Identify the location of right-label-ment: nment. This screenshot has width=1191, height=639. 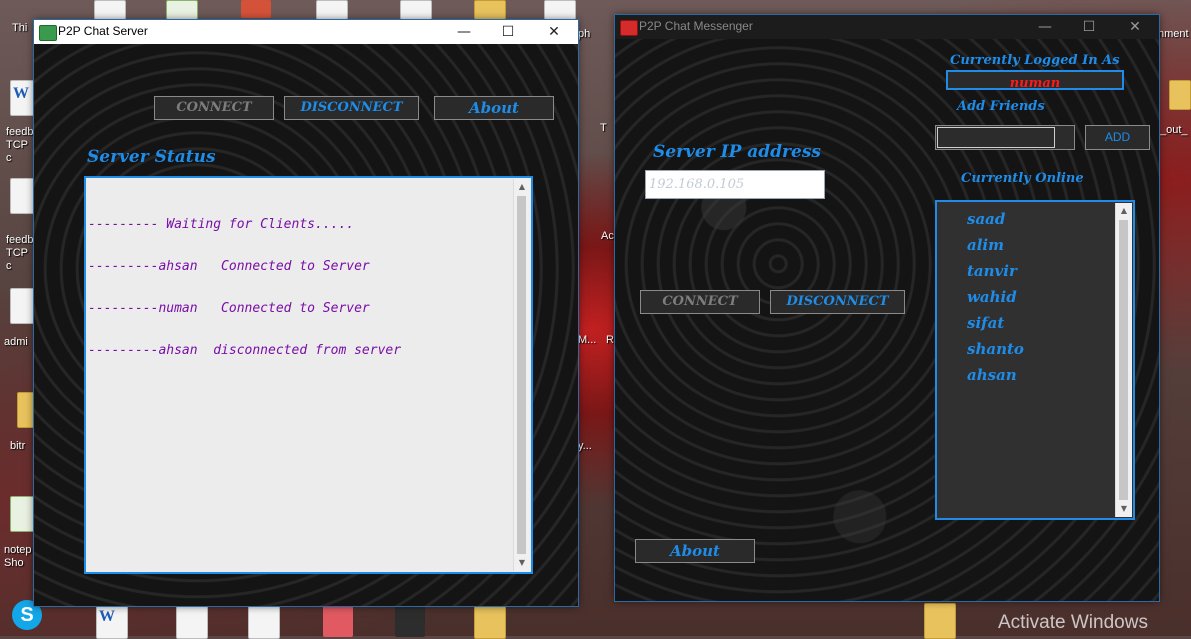
(1173, 34).